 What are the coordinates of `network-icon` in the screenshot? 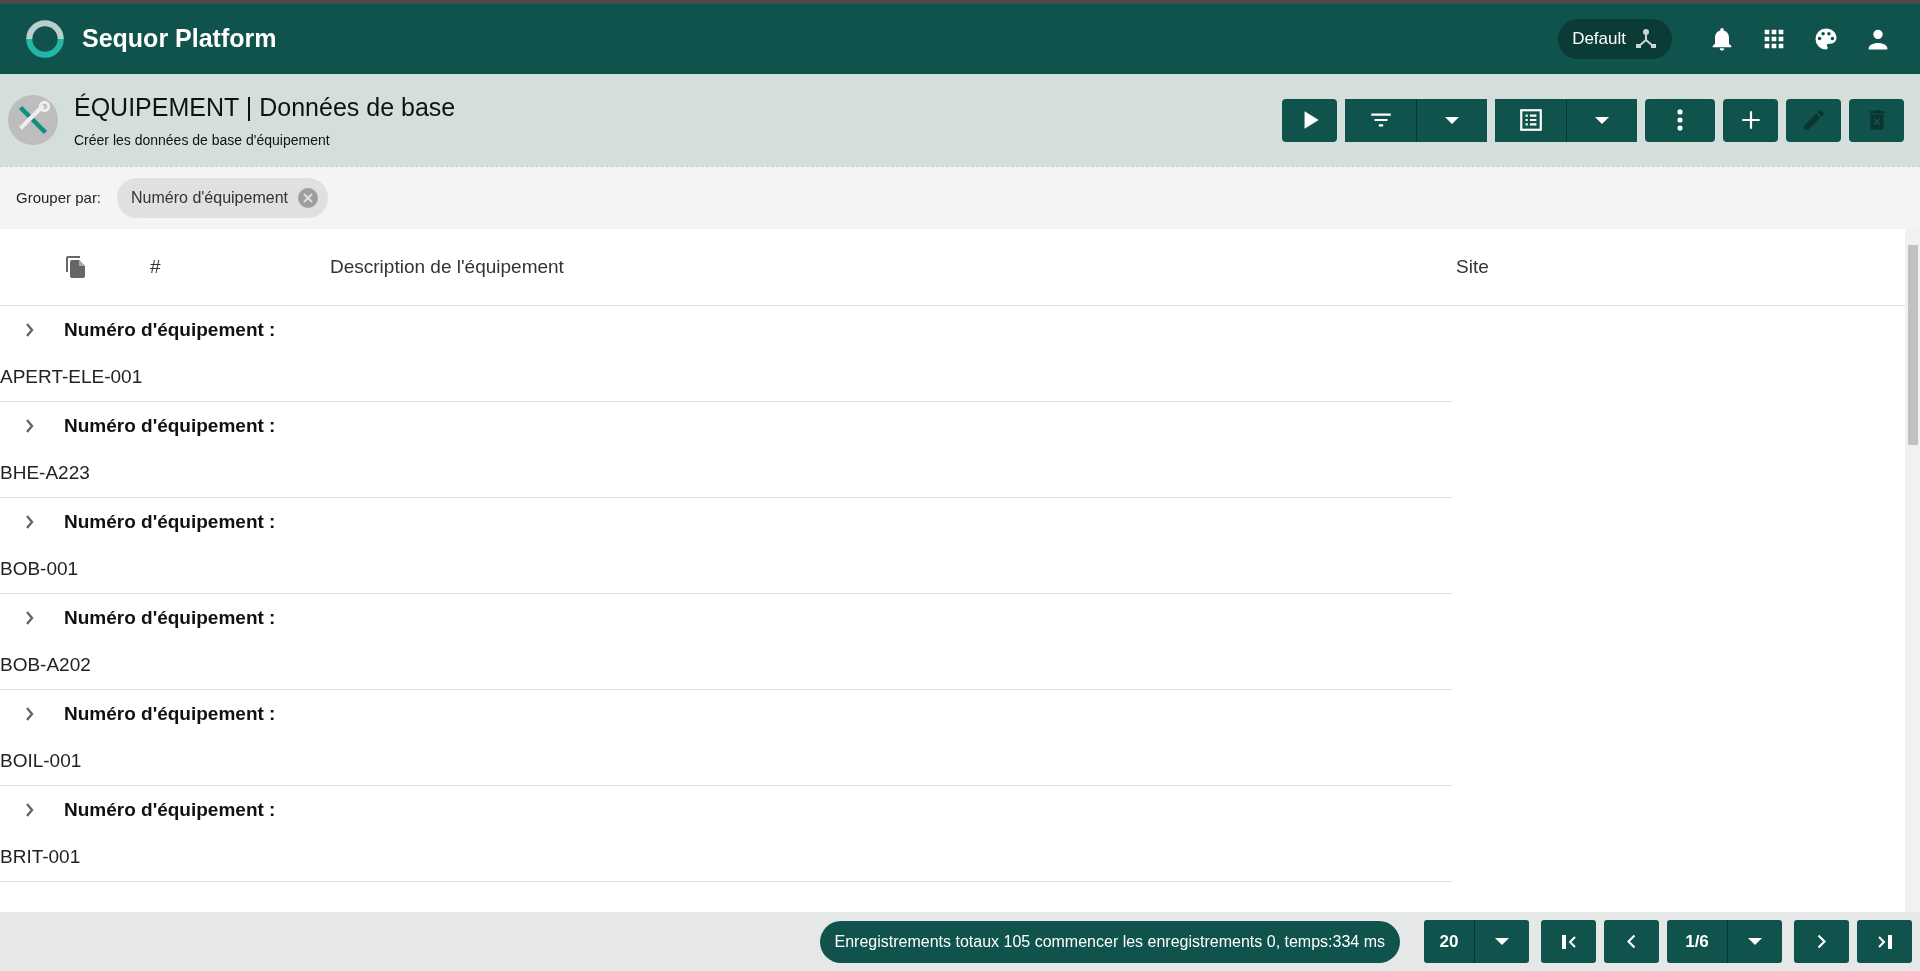 It's located at (1646, 39).